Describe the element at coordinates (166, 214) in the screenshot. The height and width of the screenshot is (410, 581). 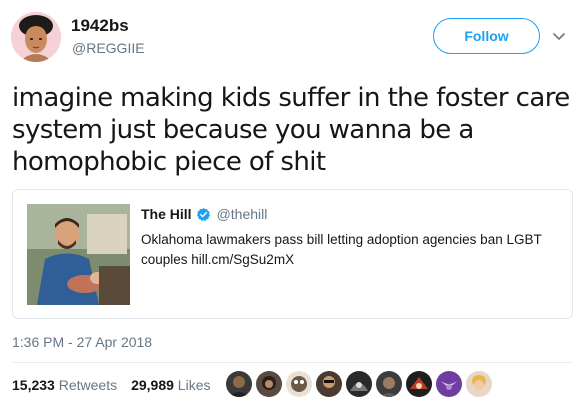
I see `quoted-author-name: The Hill` at that location.